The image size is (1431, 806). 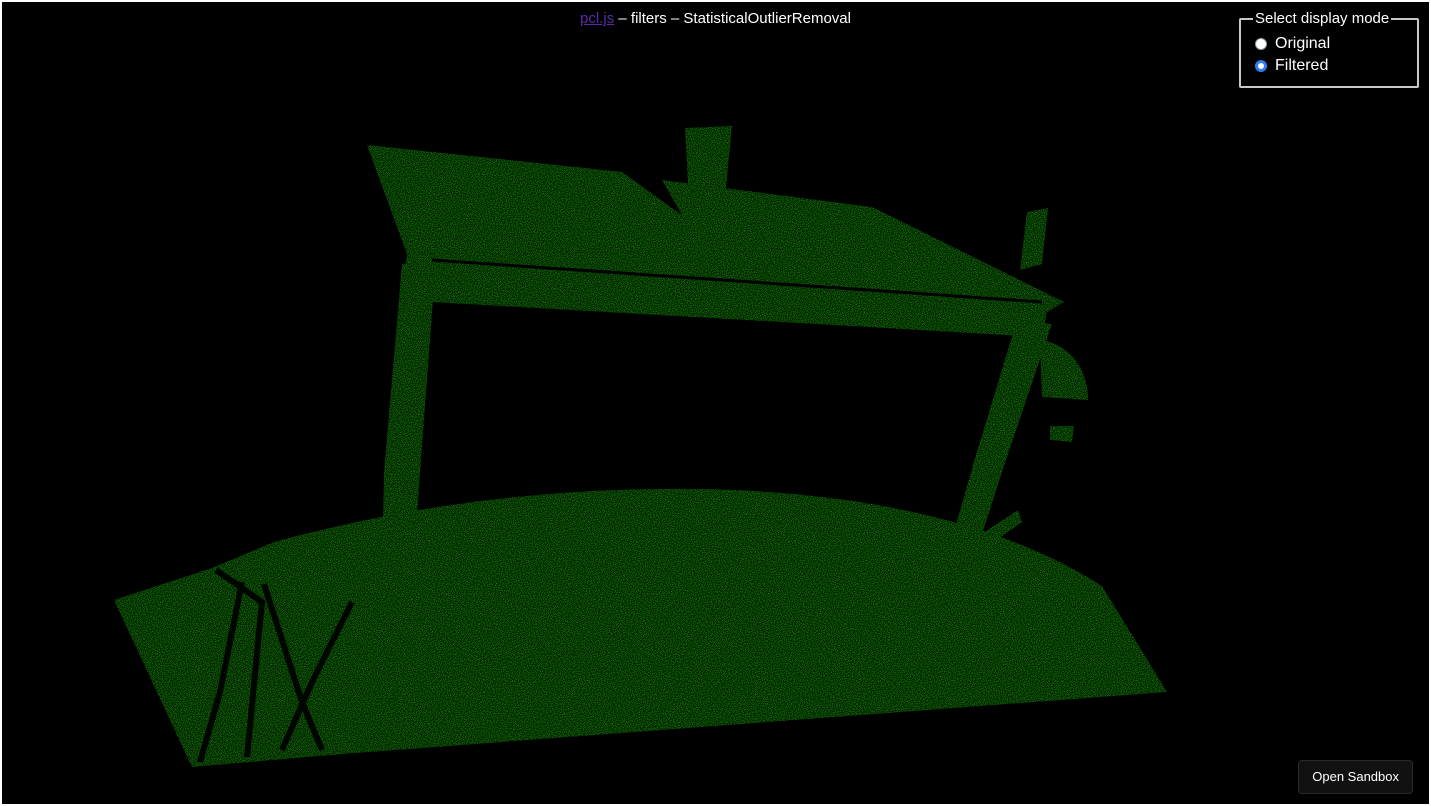 I want to click on radio-label-original: Original, so click(x=1303, y=43).